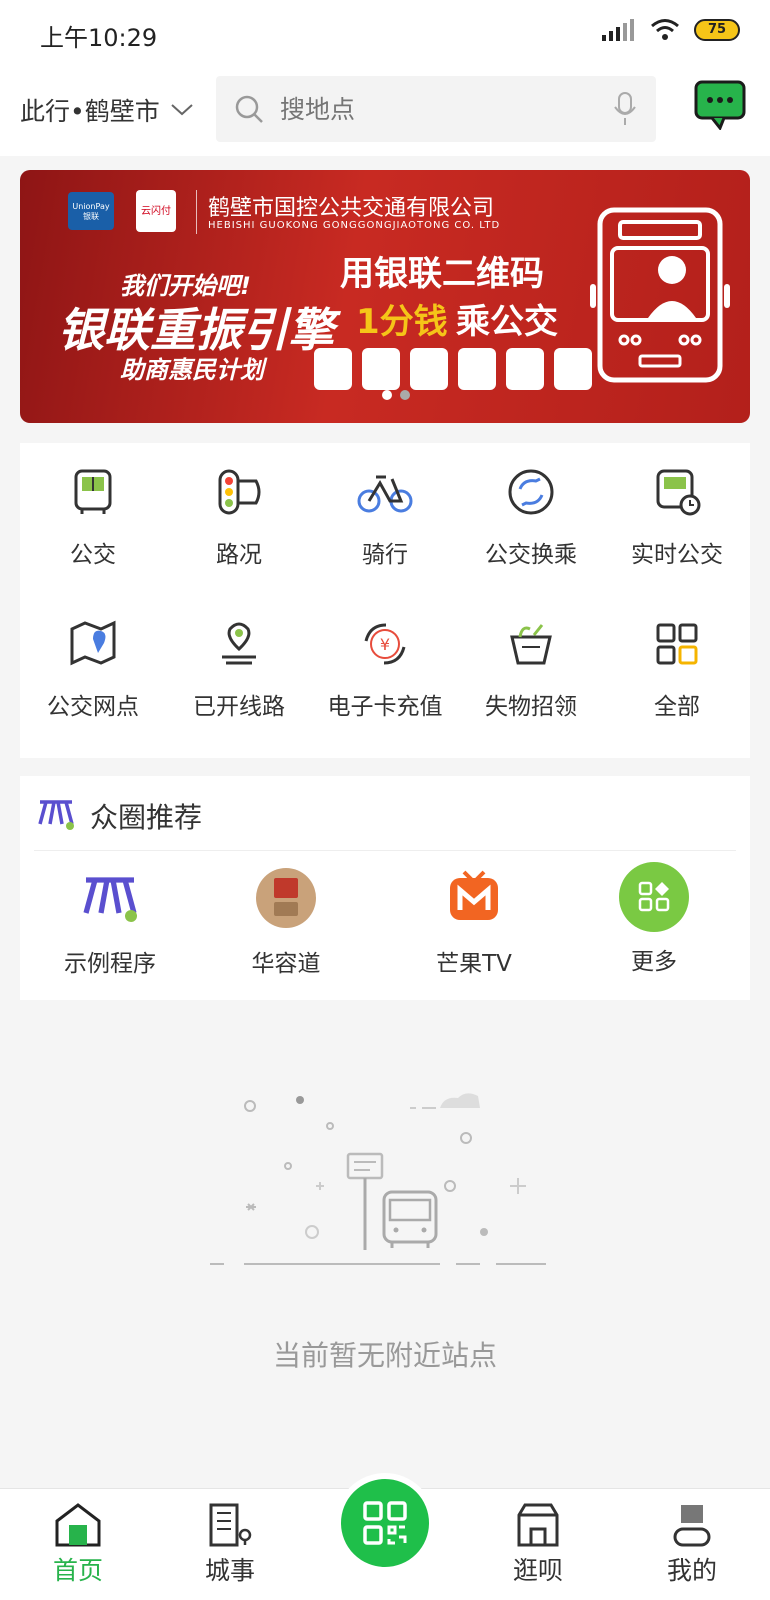 The width and height of the screenshot is (770, 1600). Describe the element at coordinates (677, 707) in the screenshot. I see `grid-label: 全部` at that location.